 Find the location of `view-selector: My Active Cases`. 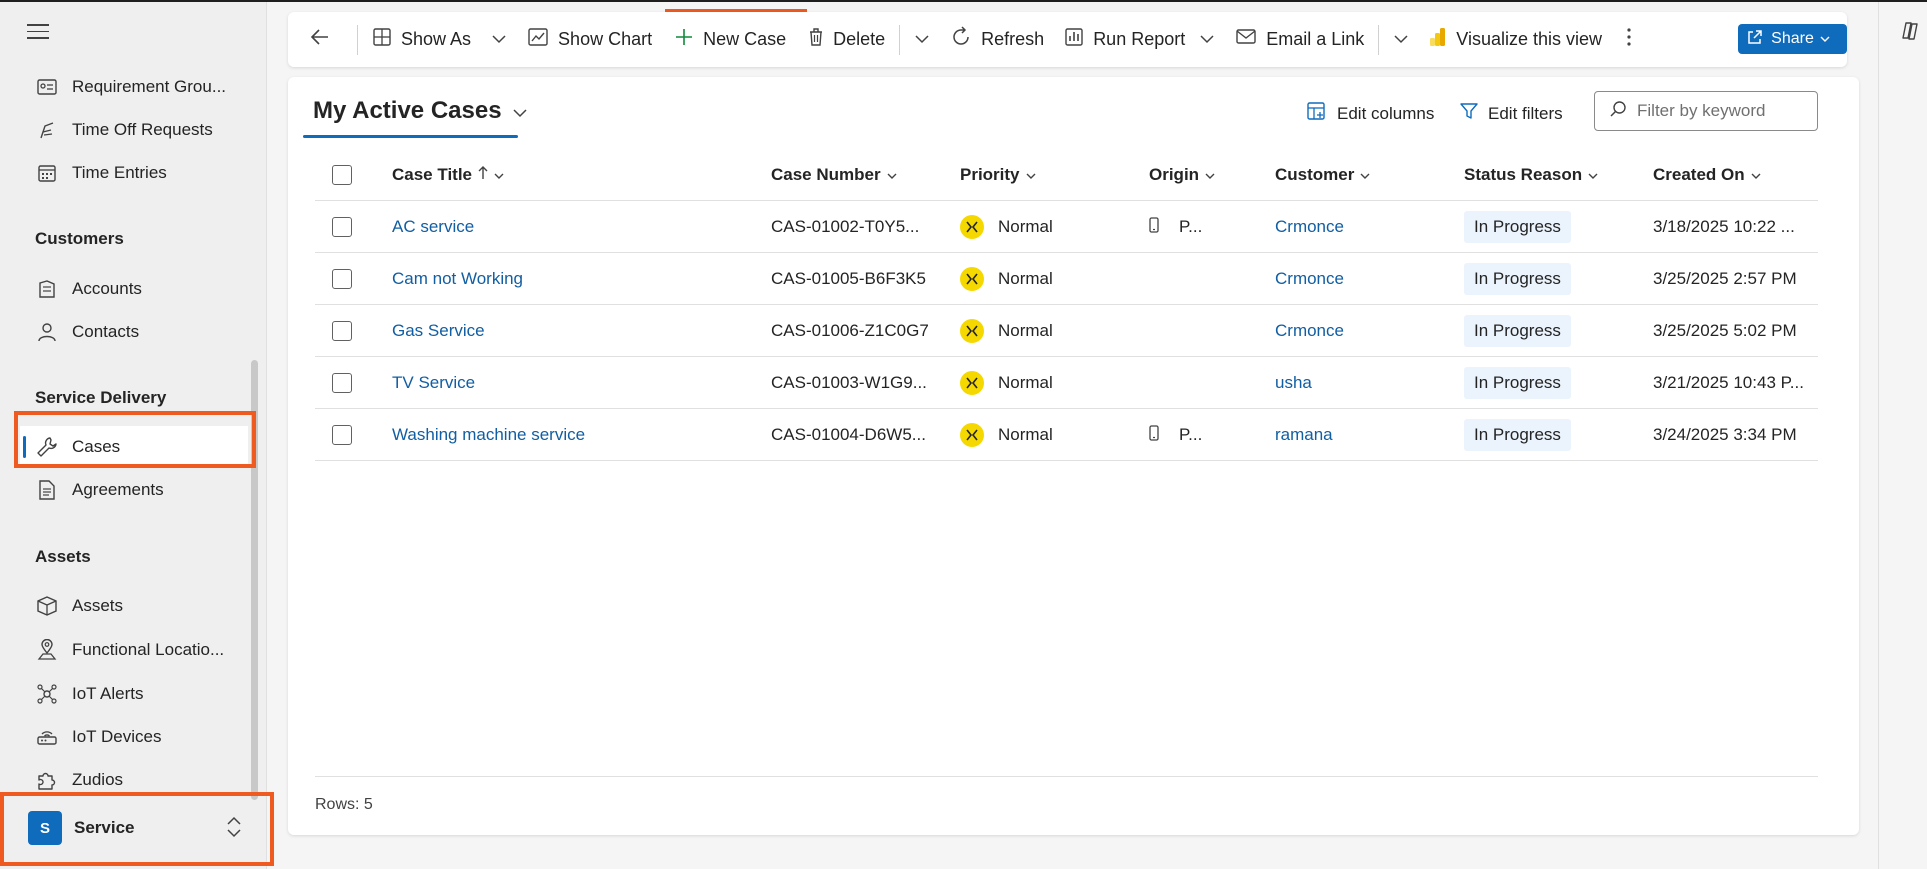

view-selector: My Active Cases is located at coordinates (420, 111).